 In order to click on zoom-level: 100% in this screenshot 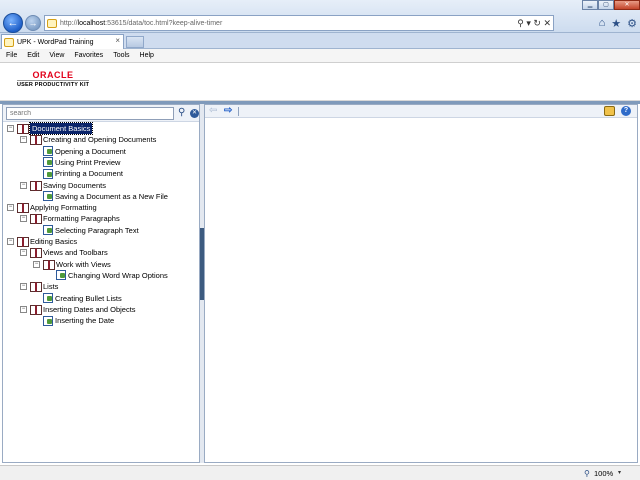, I will do `click(603, 473)`.